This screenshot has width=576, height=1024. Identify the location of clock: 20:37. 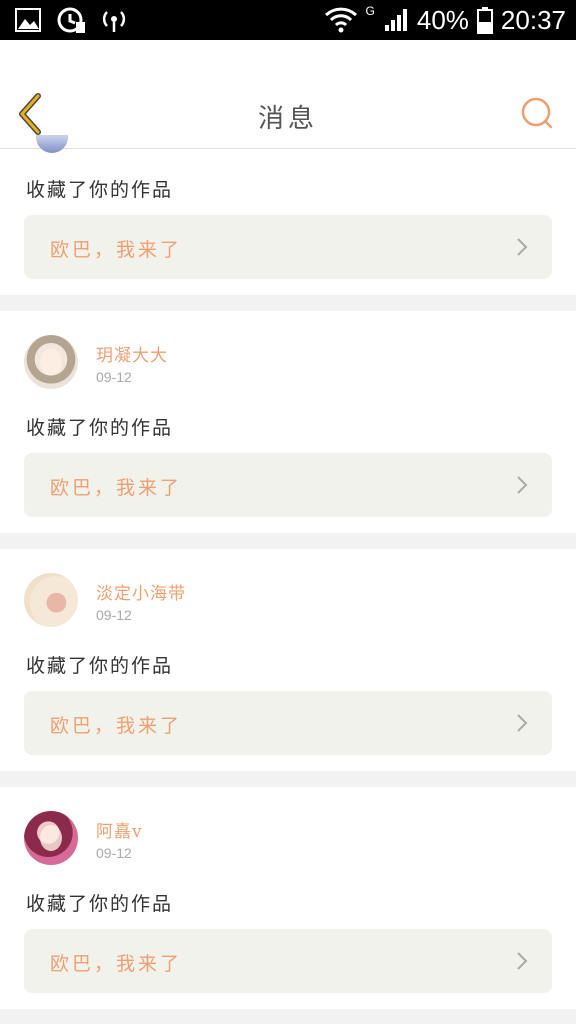
(533, 19).